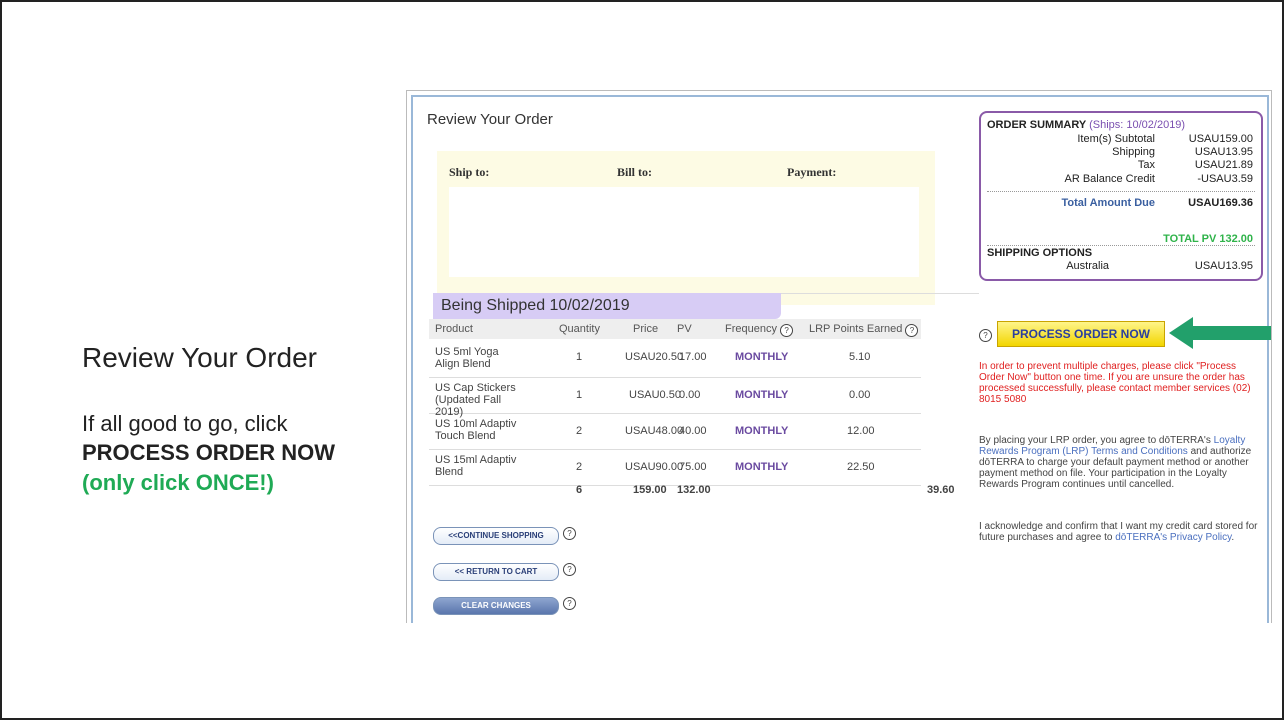  I want to click on price: USAU48.00, so click(654, 431).